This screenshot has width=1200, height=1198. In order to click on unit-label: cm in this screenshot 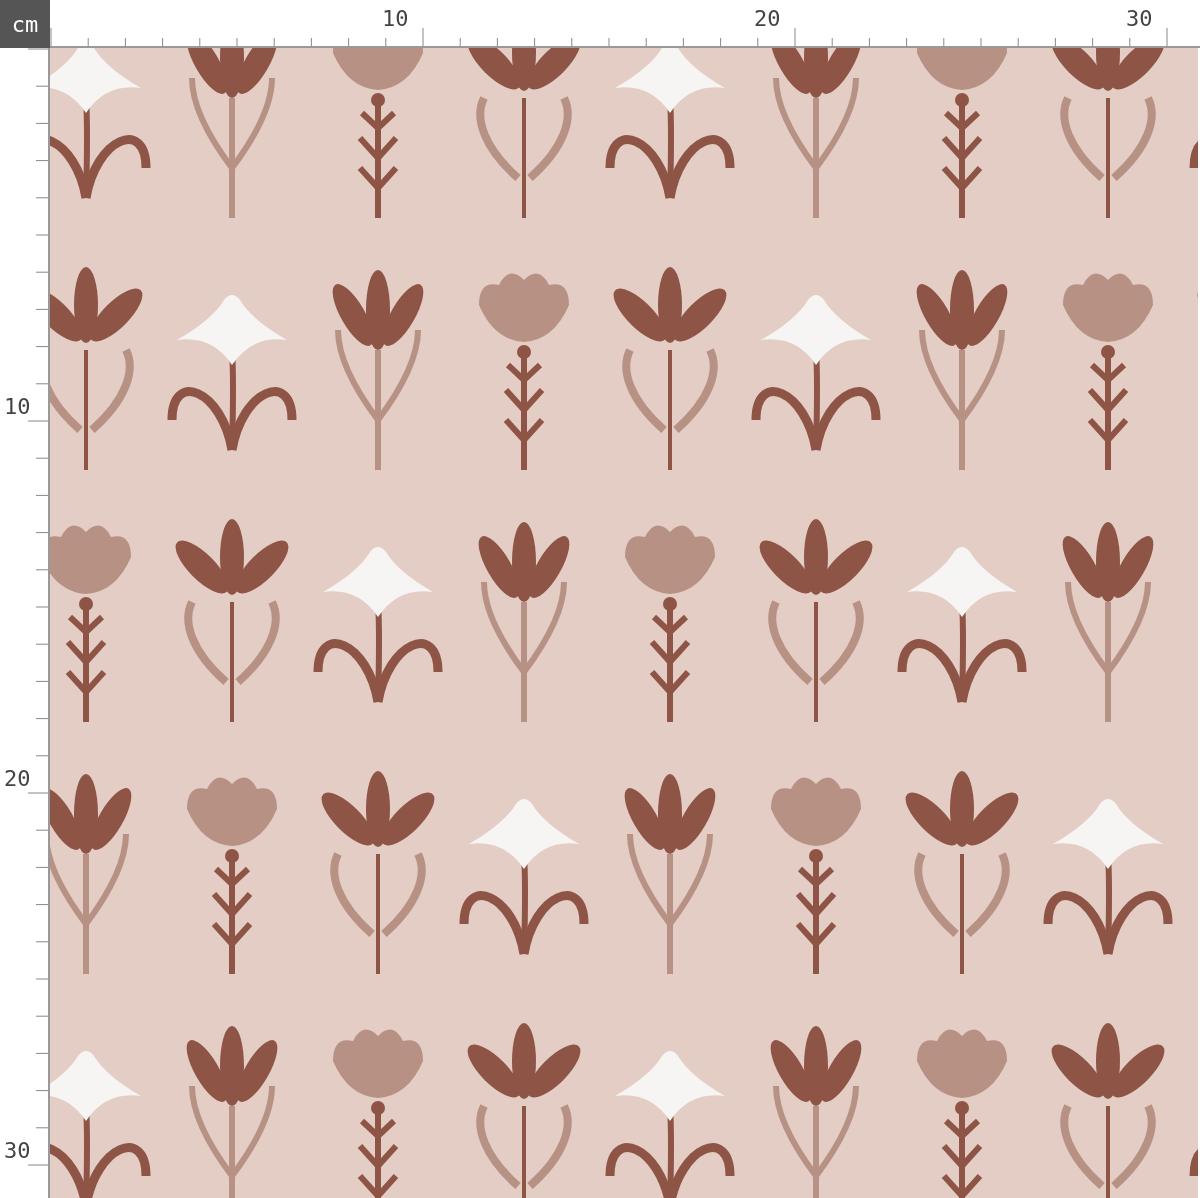, I will do `click(25, 24)`.